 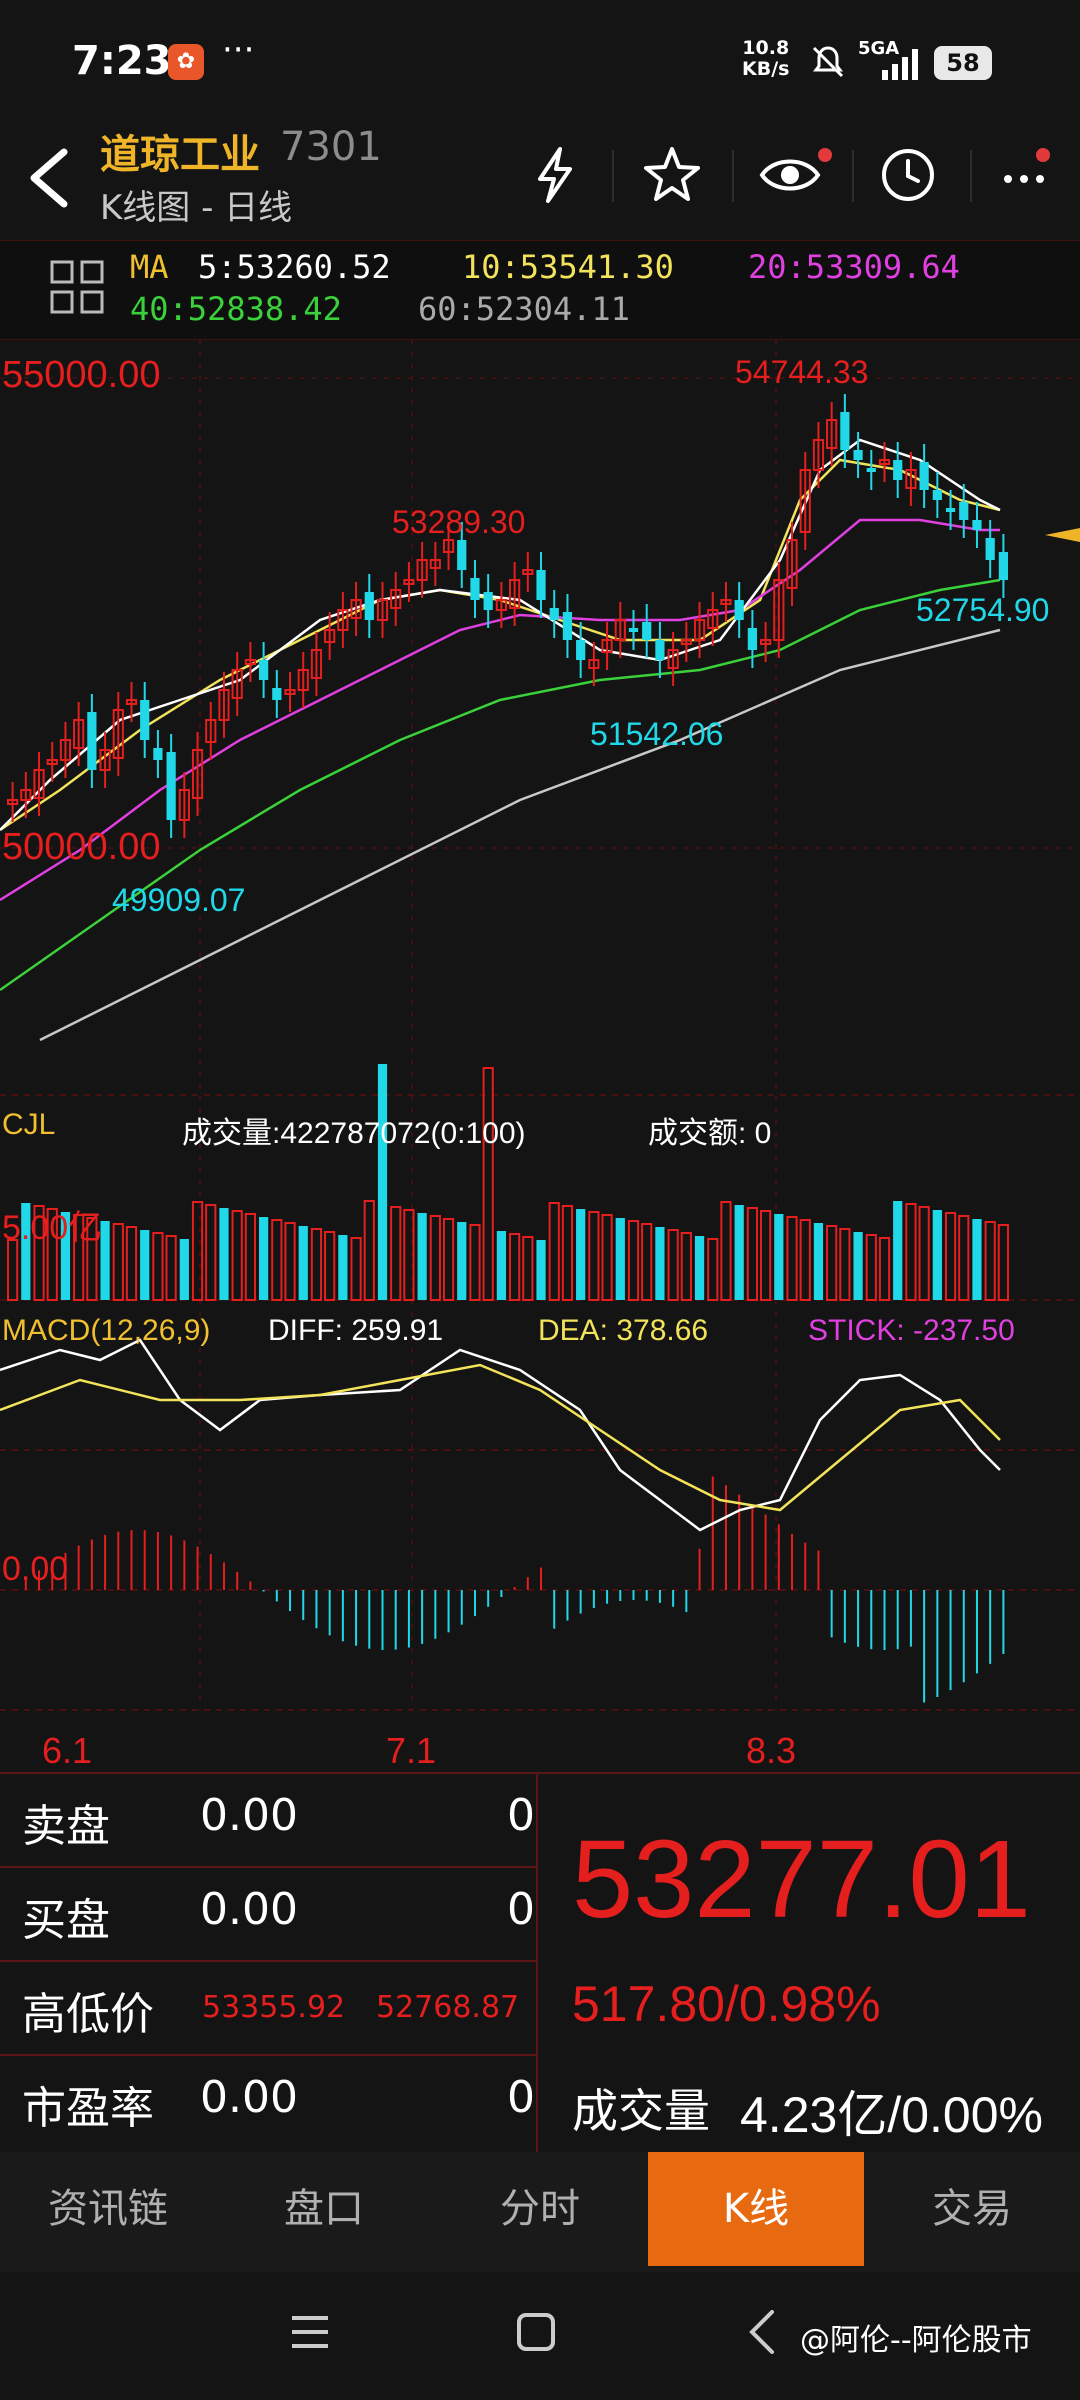 What do you see at coordinates (67, 1750) in the screenshot?
I see `date-label-1: 6.1` at bounding box center [67, 1750].